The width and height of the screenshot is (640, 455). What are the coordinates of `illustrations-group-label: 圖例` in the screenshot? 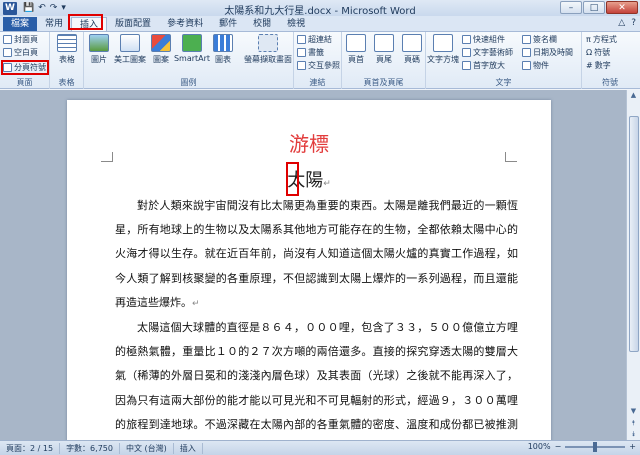 It's located at (188, 82).